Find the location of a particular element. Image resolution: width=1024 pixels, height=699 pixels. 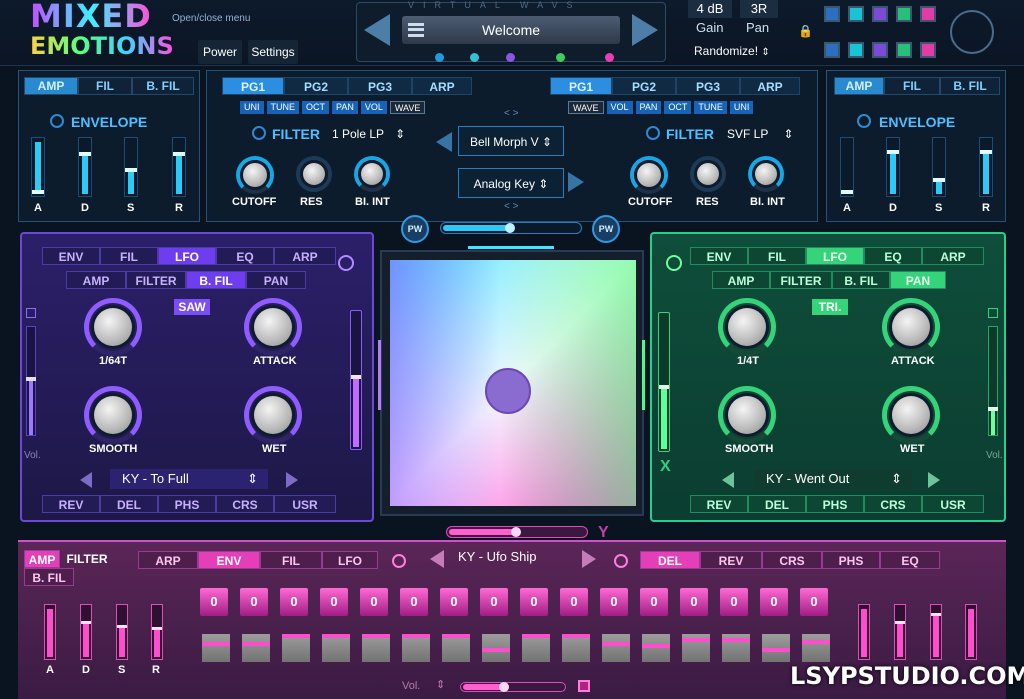

fx-phs-g: PHS is located at coordinates (835, 504).